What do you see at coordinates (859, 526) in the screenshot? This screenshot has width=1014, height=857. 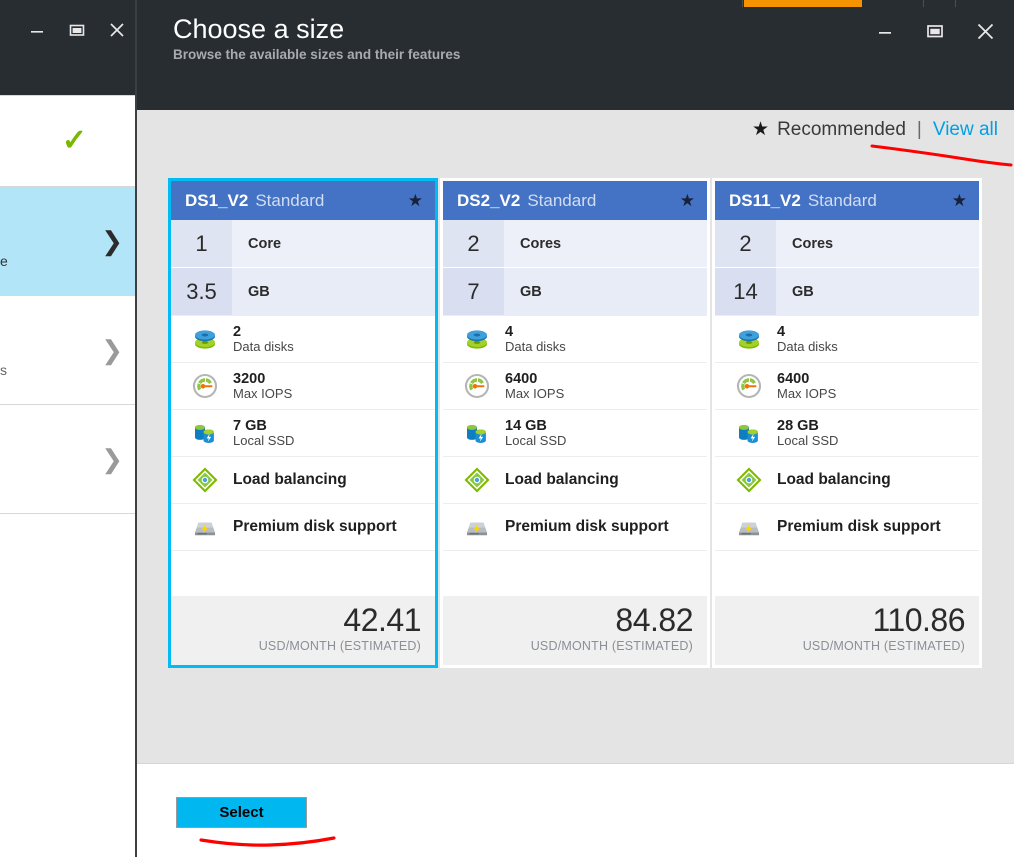 I see `feature-text: Premium disk support` at bounding box center [859, 526].